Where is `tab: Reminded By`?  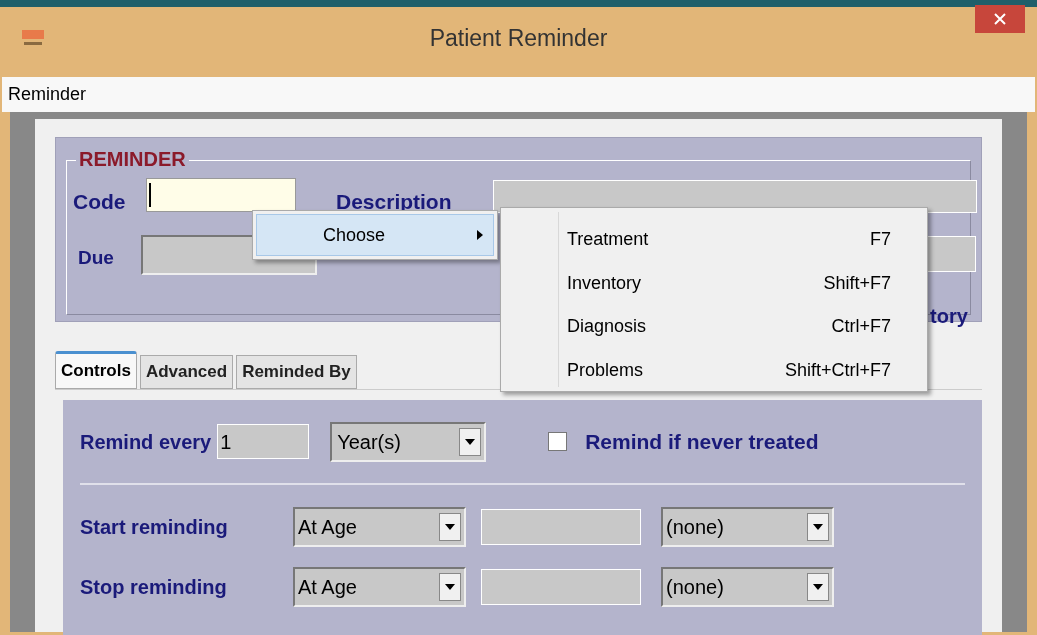
tab: Reminded By is located at coordinates (296, 372).